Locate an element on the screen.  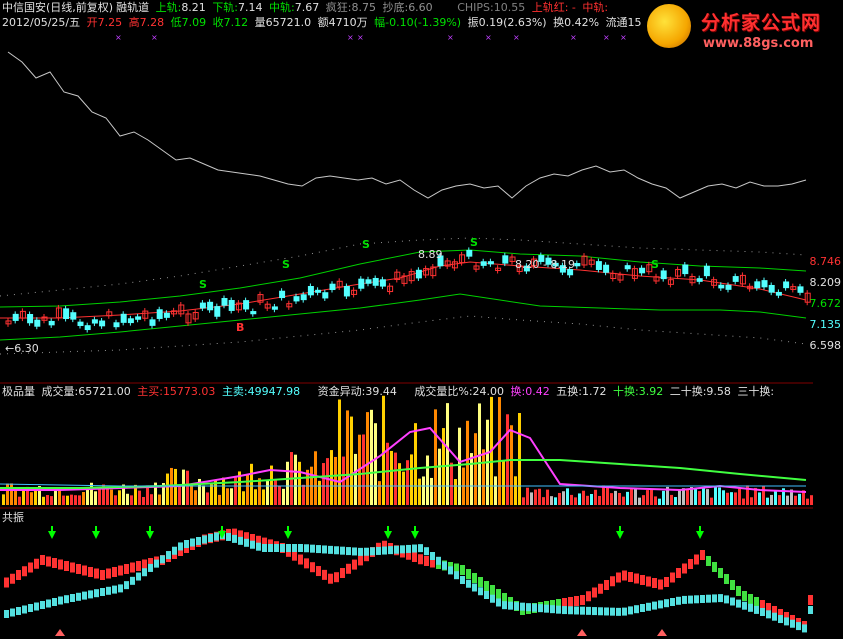
candlestick-series is located at coordinates (408, 290).